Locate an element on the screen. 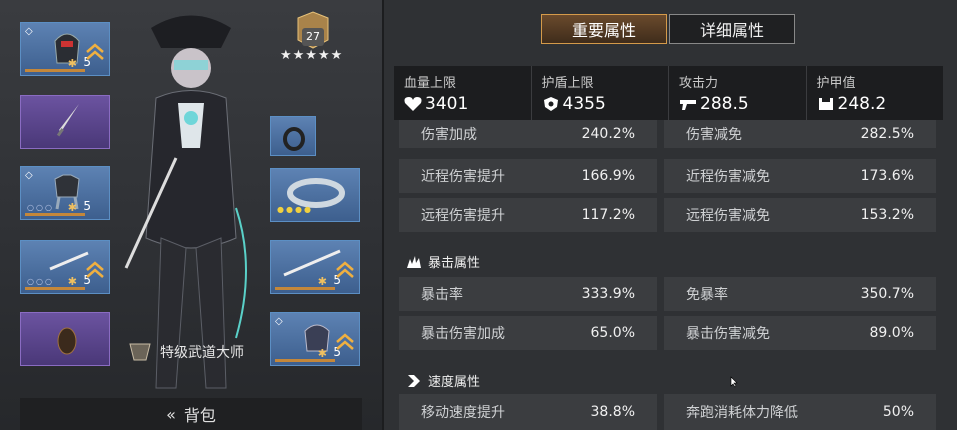  double-chevron-left-icon: « is located at coordinates (171, 414).